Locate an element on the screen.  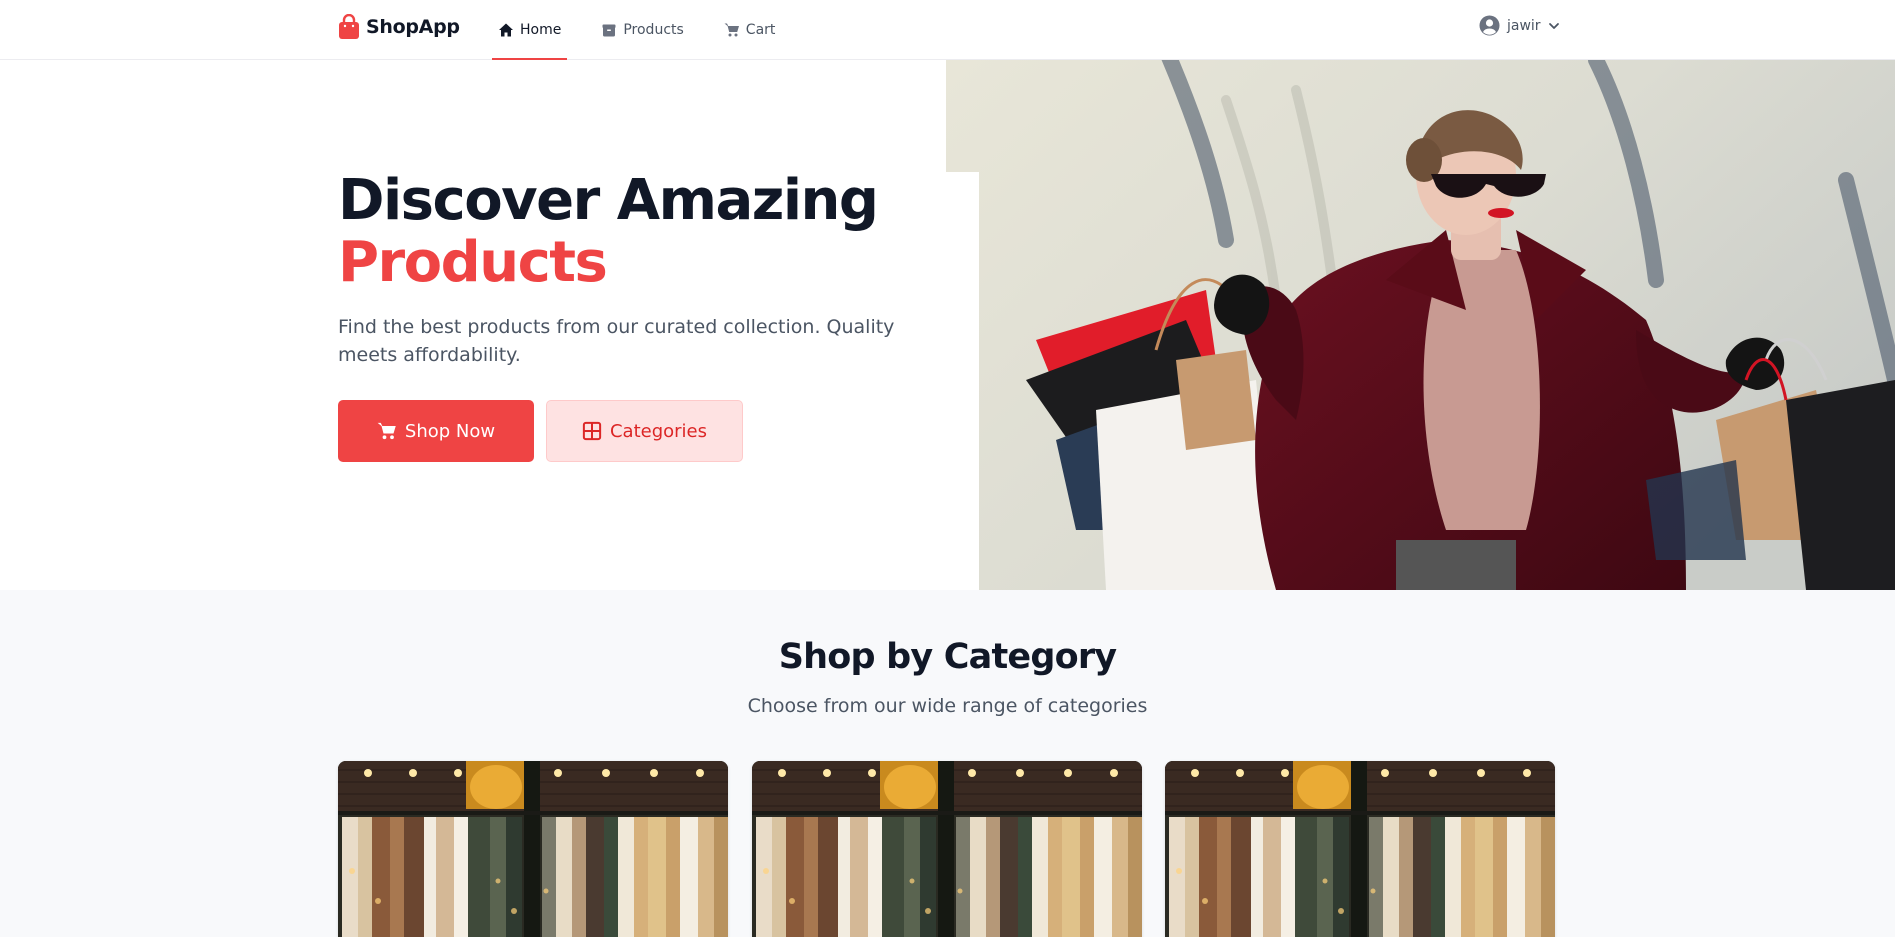
category-section-title: Shop by Category is located at coordinates (947, 657).